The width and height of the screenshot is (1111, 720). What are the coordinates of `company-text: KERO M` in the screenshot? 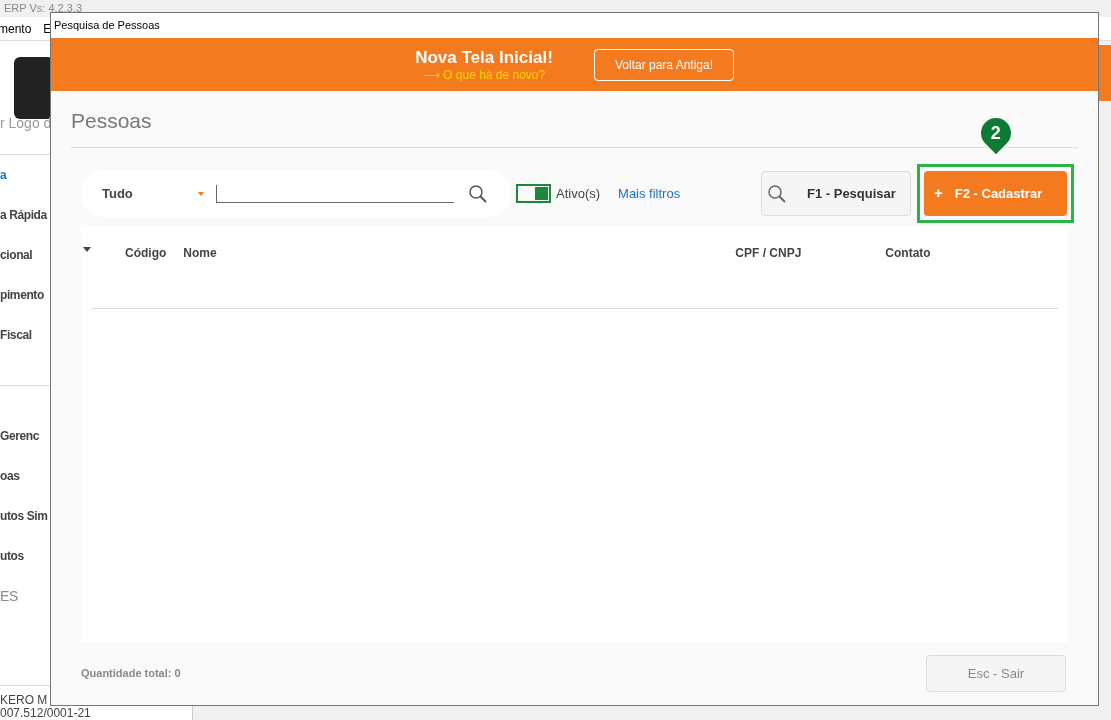 It's located at (24, 700).